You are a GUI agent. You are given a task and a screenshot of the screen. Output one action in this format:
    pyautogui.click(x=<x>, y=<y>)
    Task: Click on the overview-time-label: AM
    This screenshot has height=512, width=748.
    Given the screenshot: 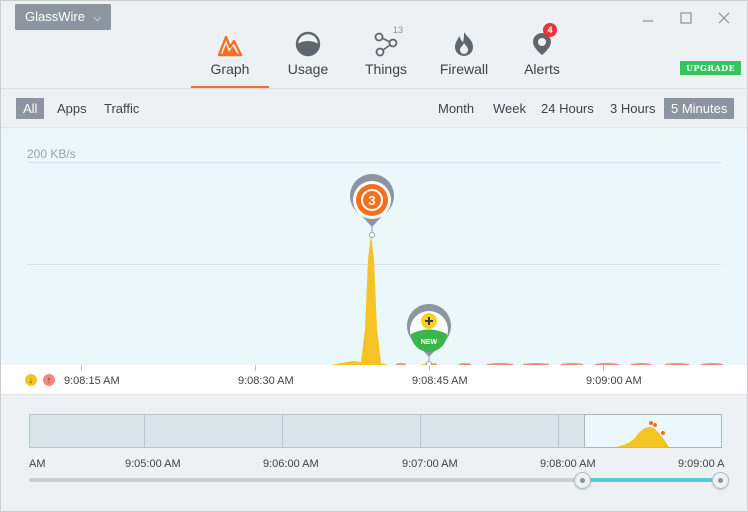 What is the action you would take?
    pyautogui.click(x=37, y=464)
    